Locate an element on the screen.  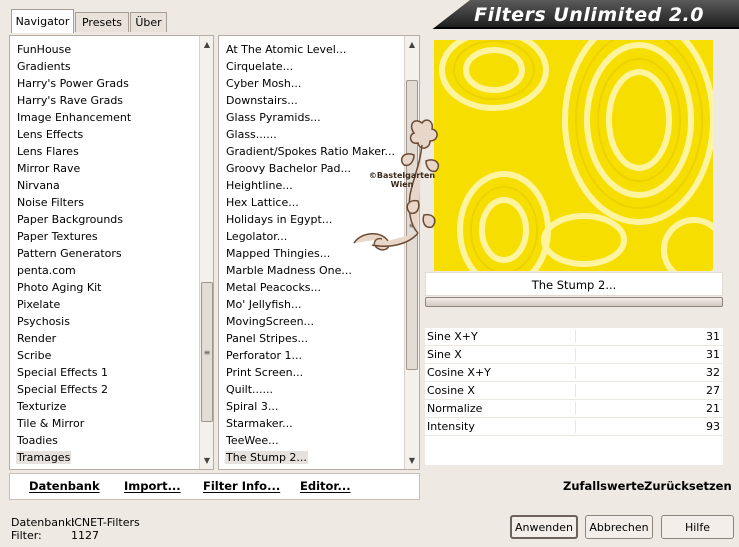
tab-navigator: Navigator is located at coordinates (42, 21).